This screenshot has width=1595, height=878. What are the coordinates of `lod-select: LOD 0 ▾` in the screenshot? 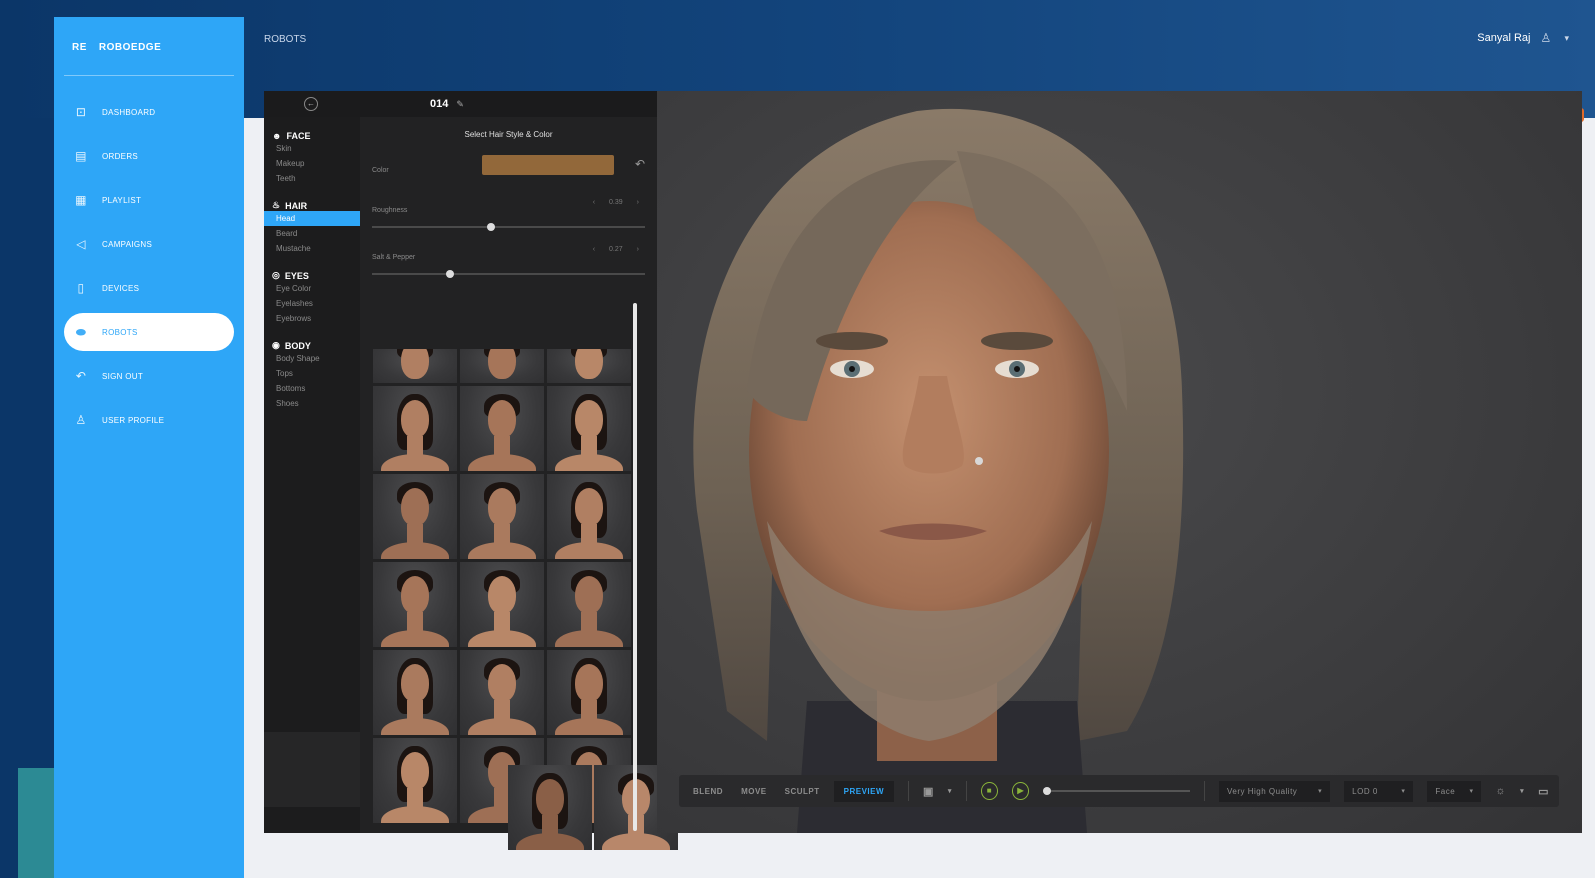 It's located at (1379, 791).